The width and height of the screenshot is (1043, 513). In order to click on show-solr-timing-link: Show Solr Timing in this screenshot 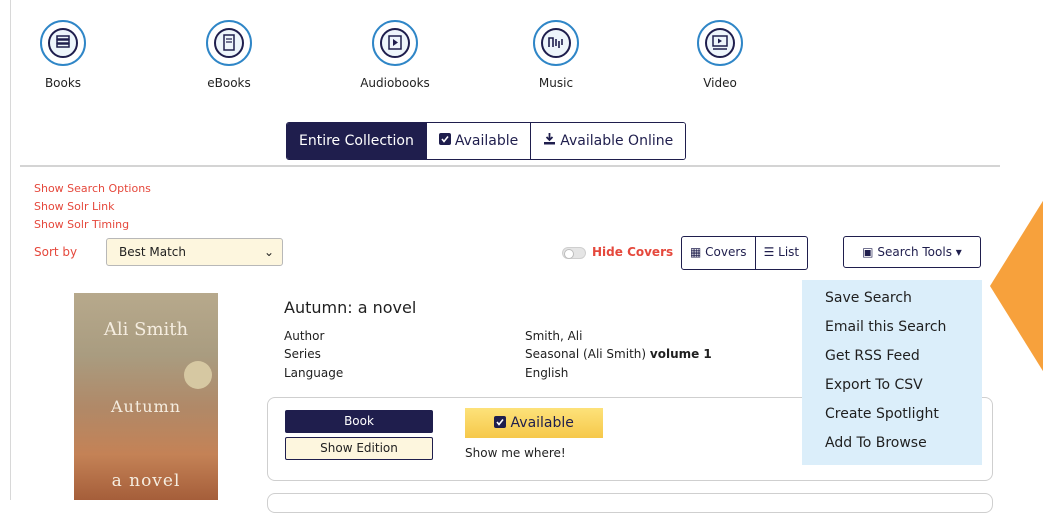, I will do `click(81, 224)`.